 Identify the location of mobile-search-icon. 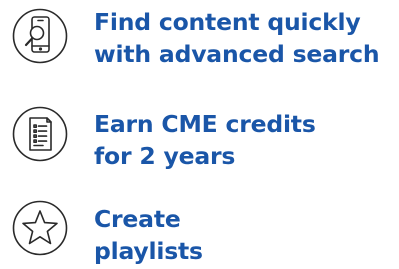
(40, 36).